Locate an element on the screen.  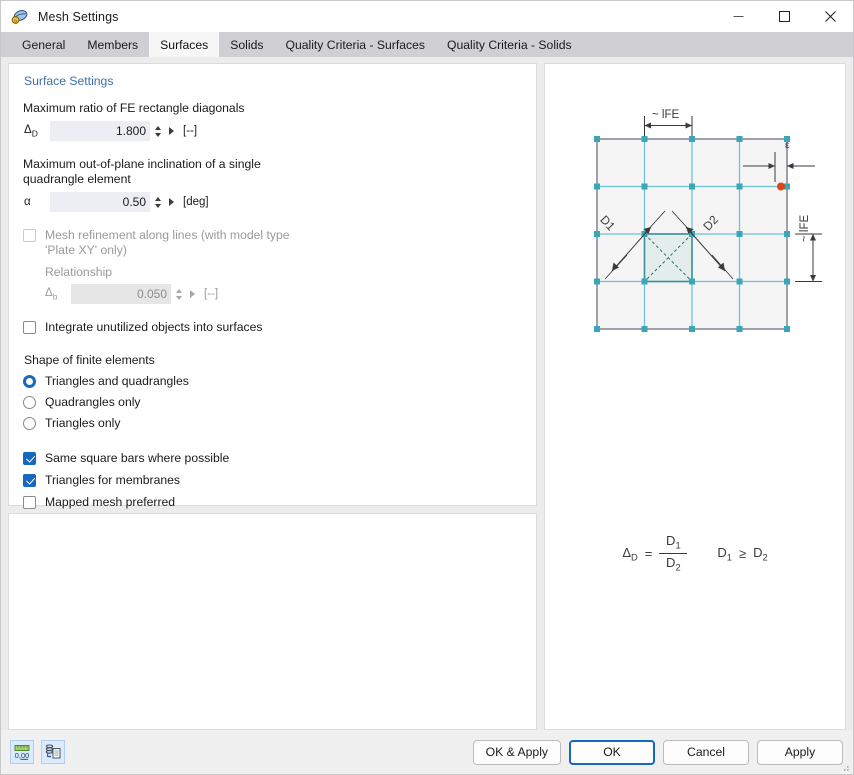
configuration-manager-icon is located at coordinates (53, 752).